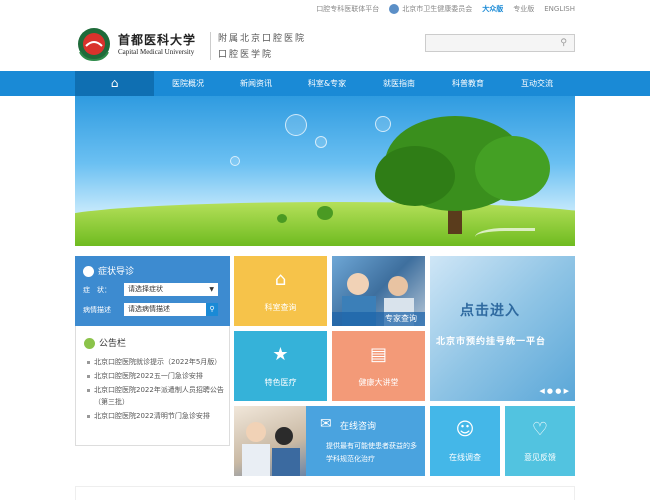 The height and width of the screenshot is (500, 650). I want to click on carousel-controls: ◀ ● ● ▶, so click(554, 391).